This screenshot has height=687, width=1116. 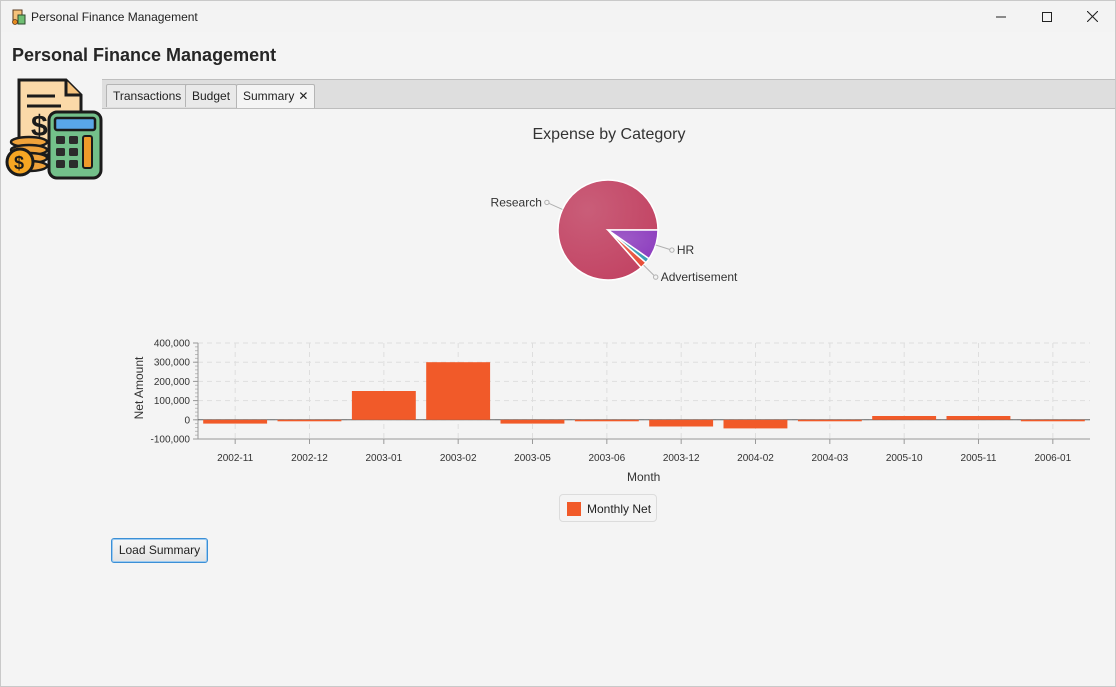 What do you see at coordinates (606, 458) in the screenshot?
I see `x-tick-label: 2003-06` at bounding box center [606, 458].